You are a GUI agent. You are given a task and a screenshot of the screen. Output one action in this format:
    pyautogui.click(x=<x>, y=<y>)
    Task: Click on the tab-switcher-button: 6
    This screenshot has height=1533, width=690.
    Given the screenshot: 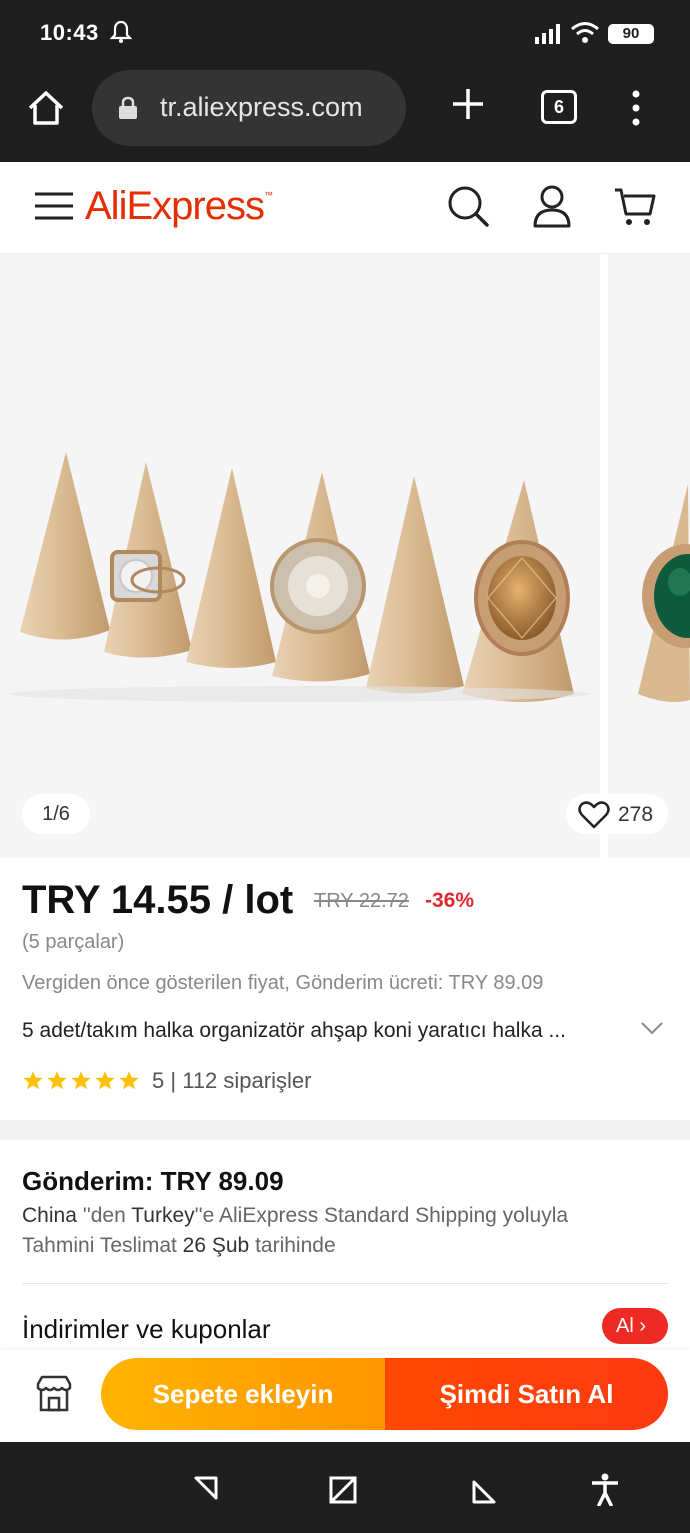 What is the action you would take?
    pyautogui.click(x=559, y=107)
    